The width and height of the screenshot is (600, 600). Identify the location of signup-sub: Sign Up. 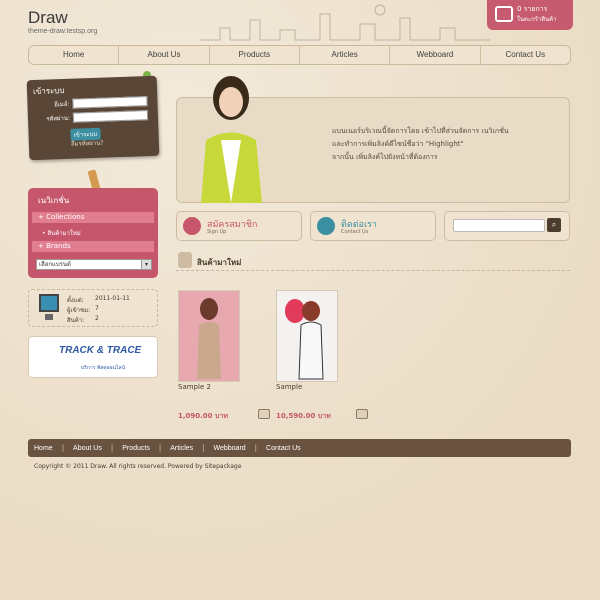
(217, 232).